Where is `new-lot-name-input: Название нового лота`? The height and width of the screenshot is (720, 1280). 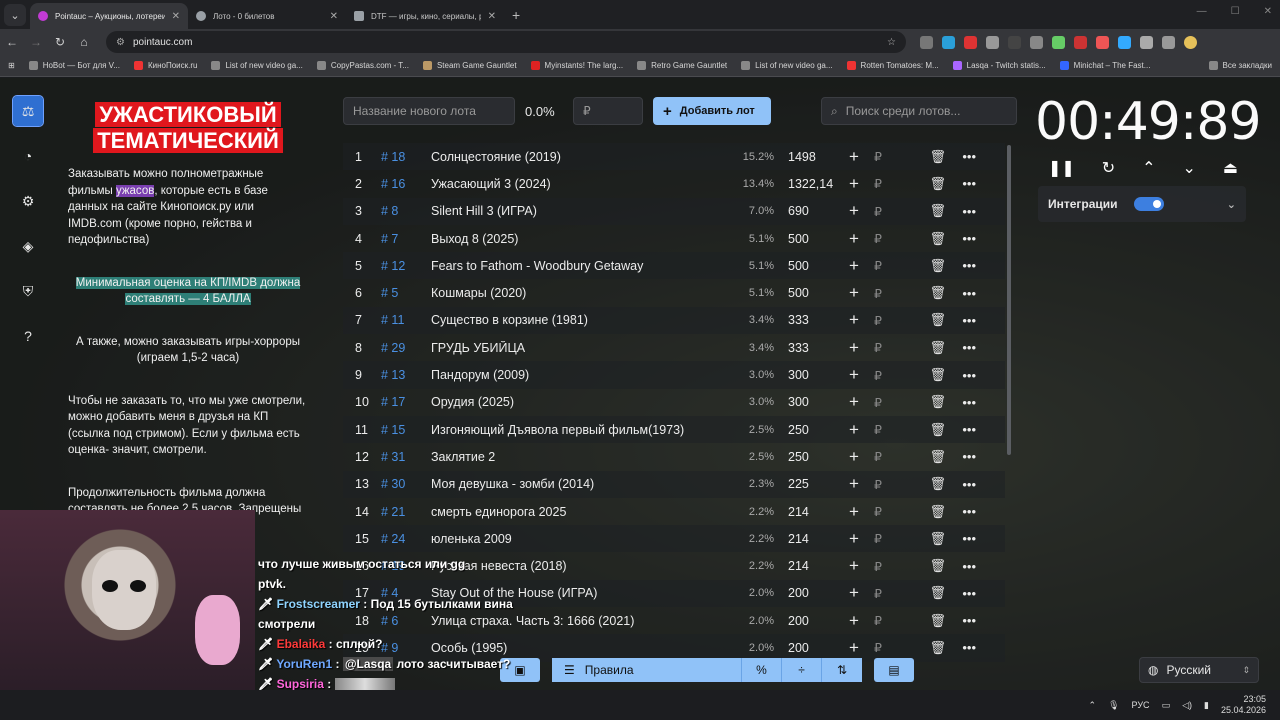 new-lot-name-input: Название нового лота is located at coordinates (429, 111).